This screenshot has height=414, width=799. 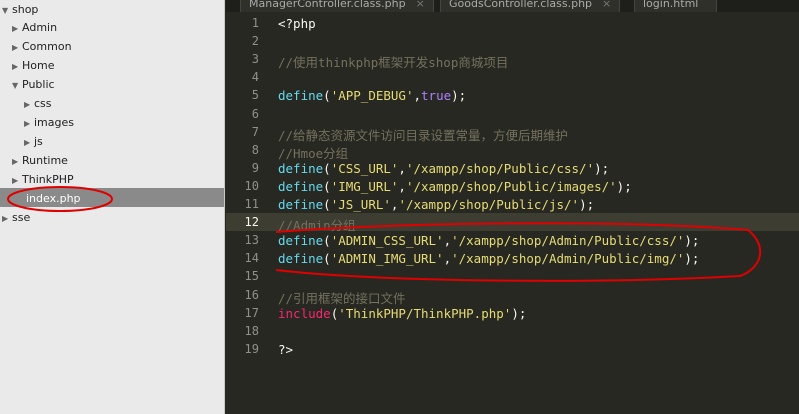 What do you see at coordinates (251, 185) in the screenshot?
I see `line-number: 10` at bounding box center [251, 185].